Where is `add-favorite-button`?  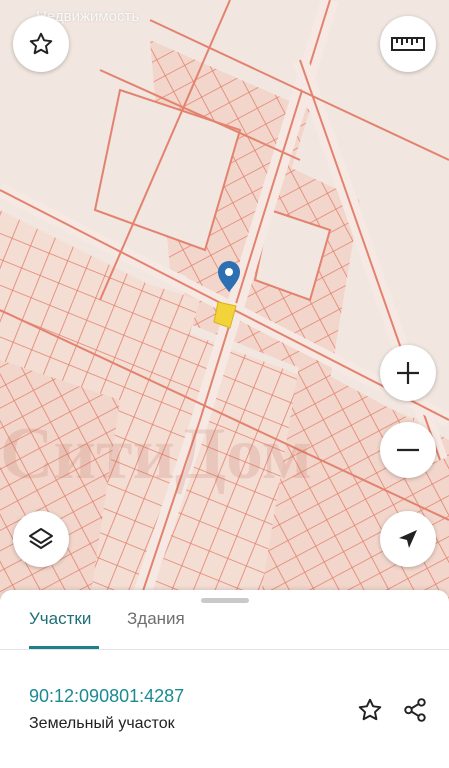 add-favorite-button is located at coordinates (370, 710).